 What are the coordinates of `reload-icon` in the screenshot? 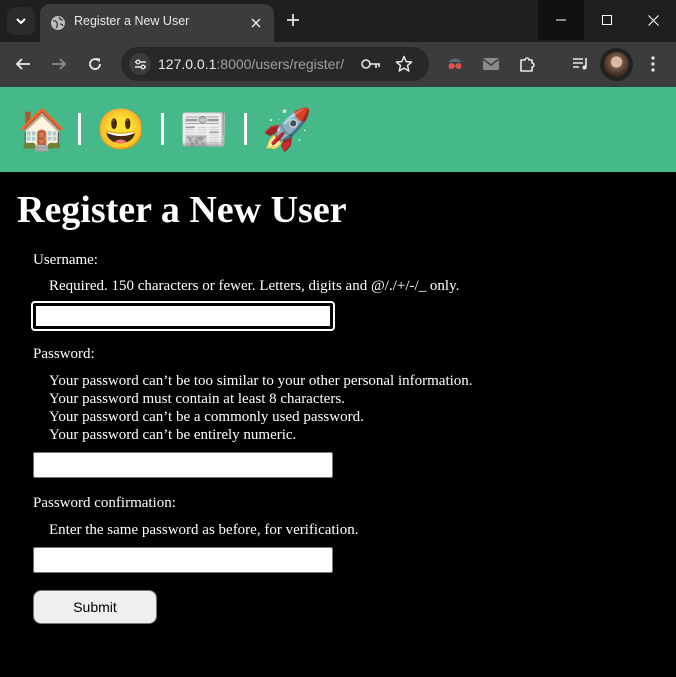 It's located at (95, 64).